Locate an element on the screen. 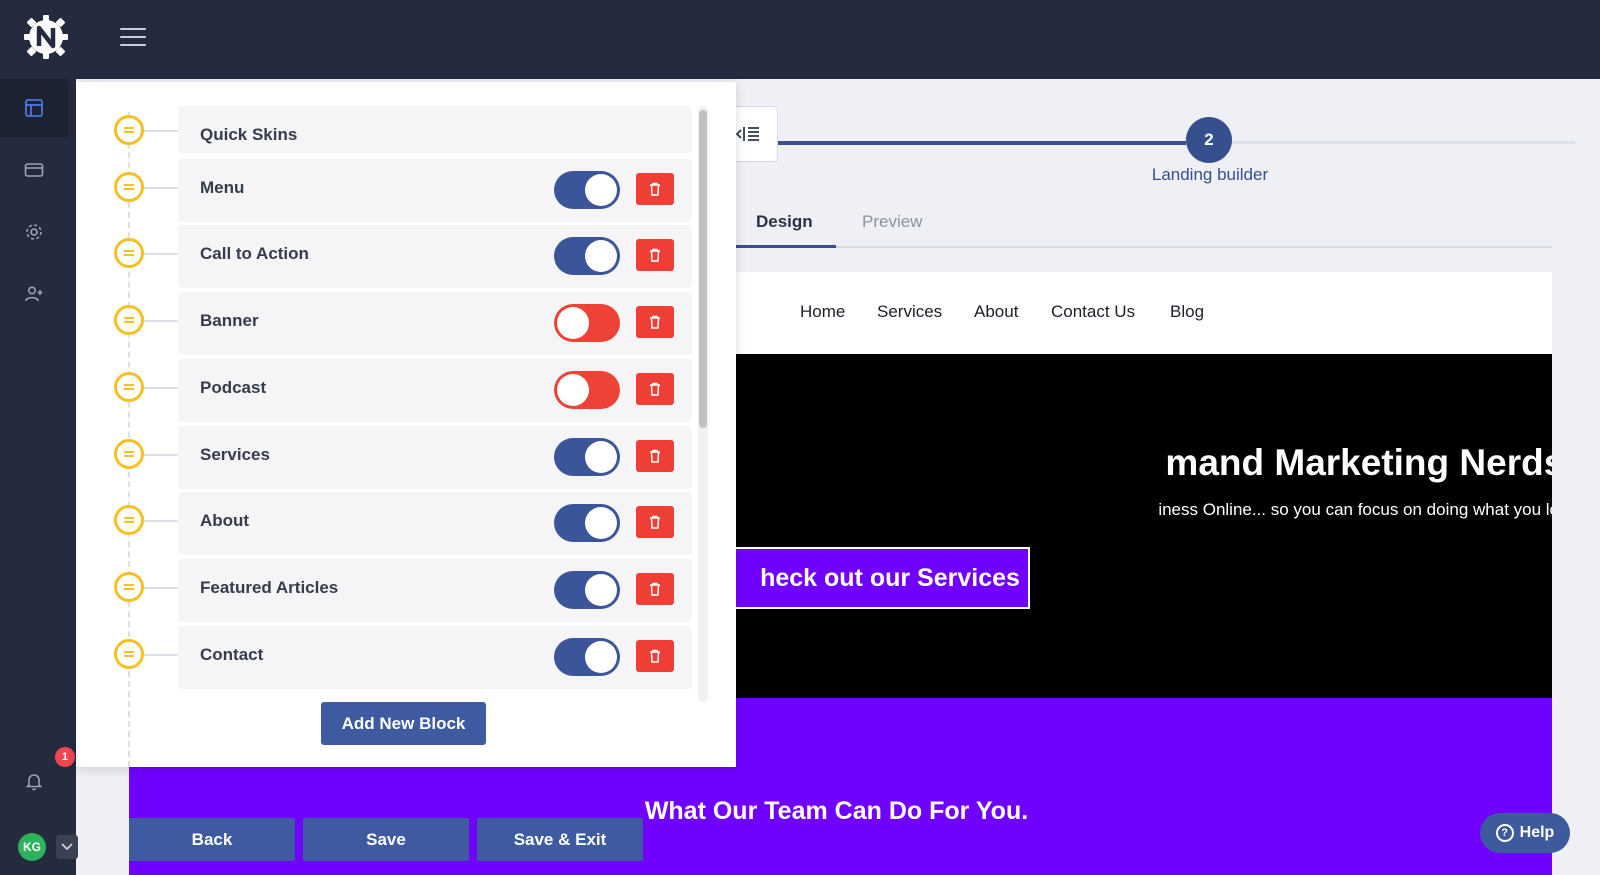  tab-design: Design is located at coordinates (784, 222).